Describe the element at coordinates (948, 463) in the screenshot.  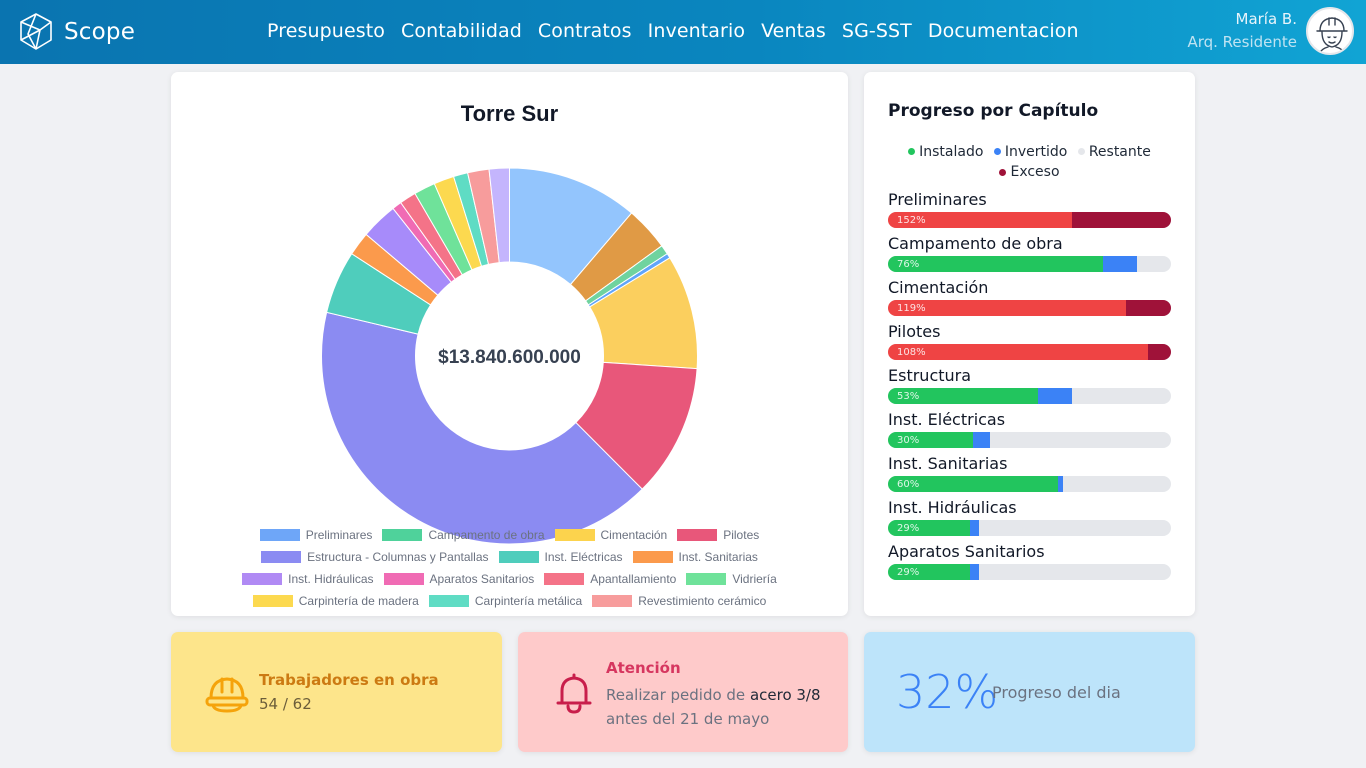
I see `chapter-name: Inst. Sanitarias` at that location.